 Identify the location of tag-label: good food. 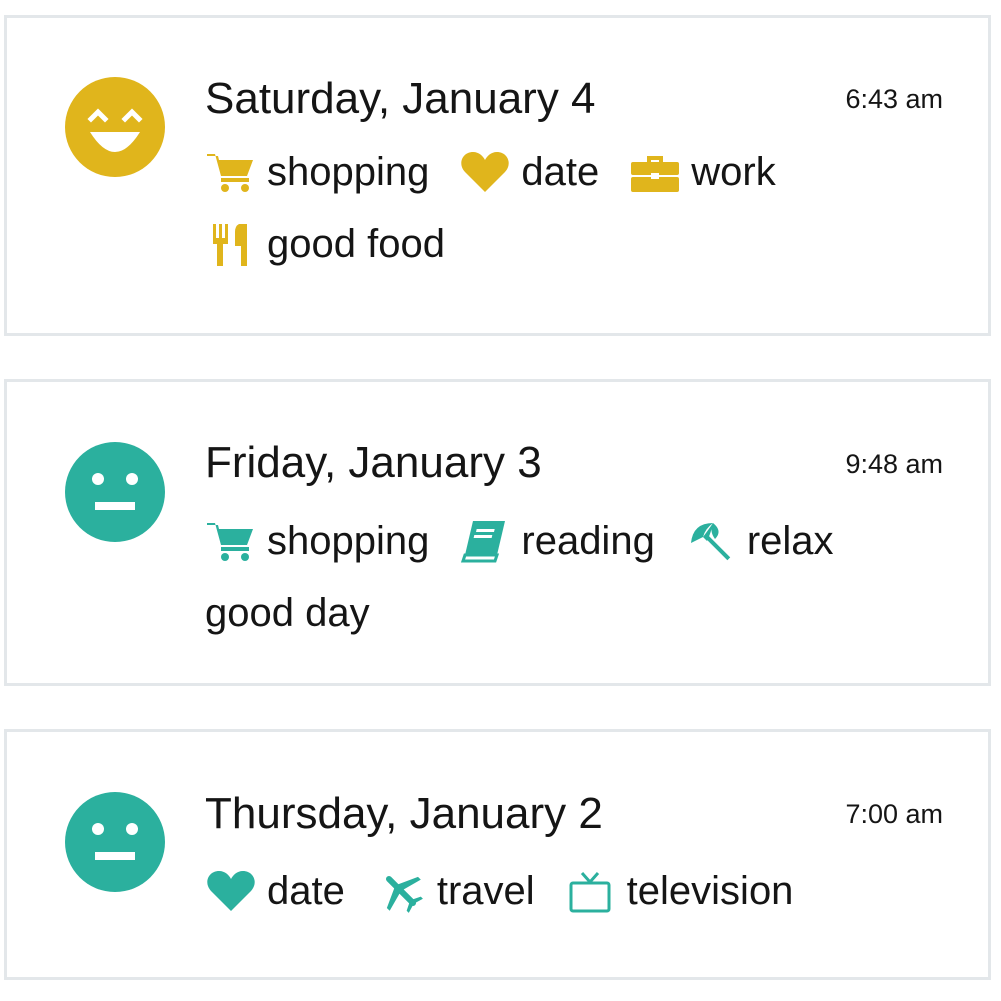
(356, 244).